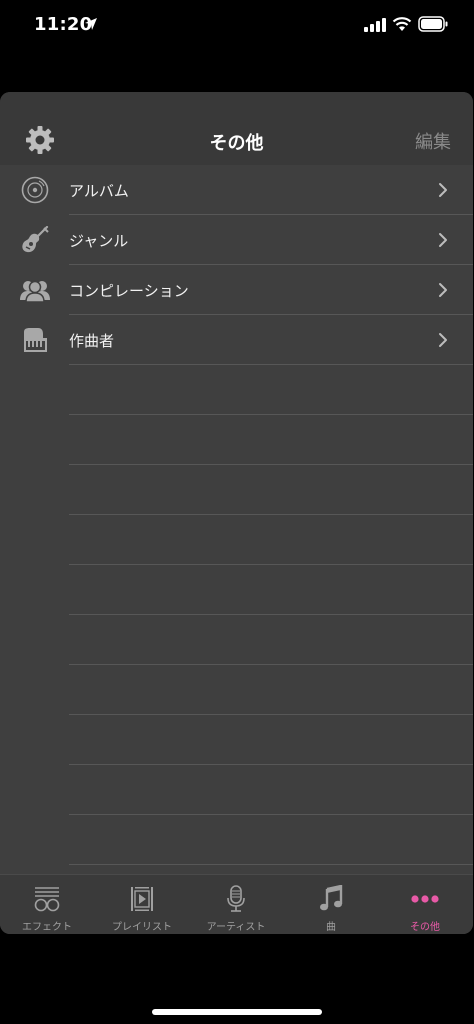 This screenshot has height=1024, width=474. Describe the element at coordinates (236, 143) in the screenshot. I see `page-title: その他` at that location.